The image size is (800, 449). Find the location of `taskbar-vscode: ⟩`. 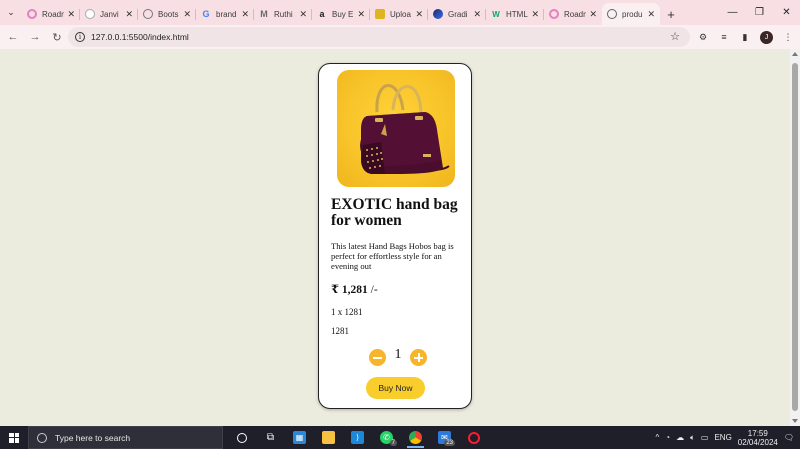

taskbar-vscode: ⟩ is located at coordinates (357, 437).